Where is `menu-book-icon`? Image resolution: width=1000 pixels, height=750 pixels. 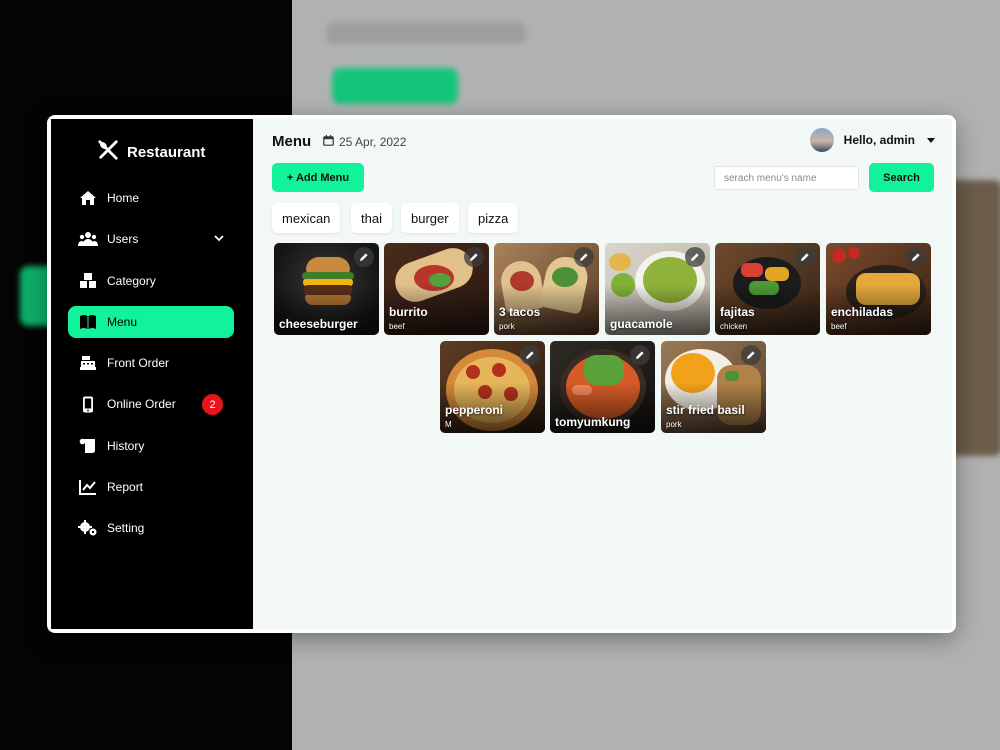 menu-book-icon is located at coordinates (88, 322).